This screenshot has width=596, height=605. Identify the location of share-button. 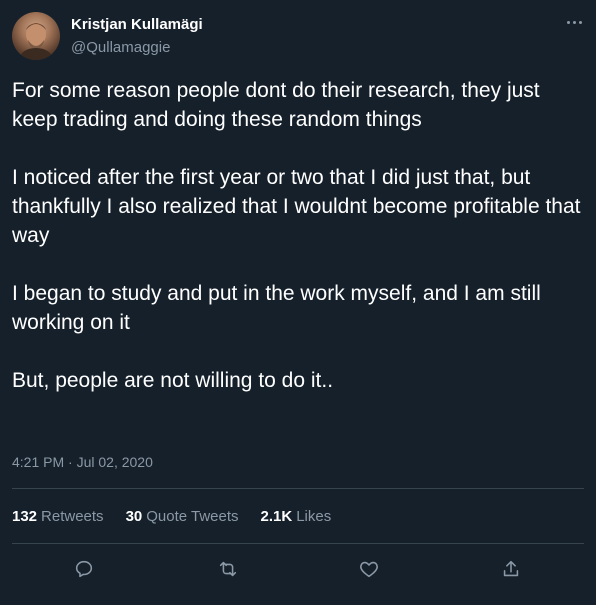
(511, 569).